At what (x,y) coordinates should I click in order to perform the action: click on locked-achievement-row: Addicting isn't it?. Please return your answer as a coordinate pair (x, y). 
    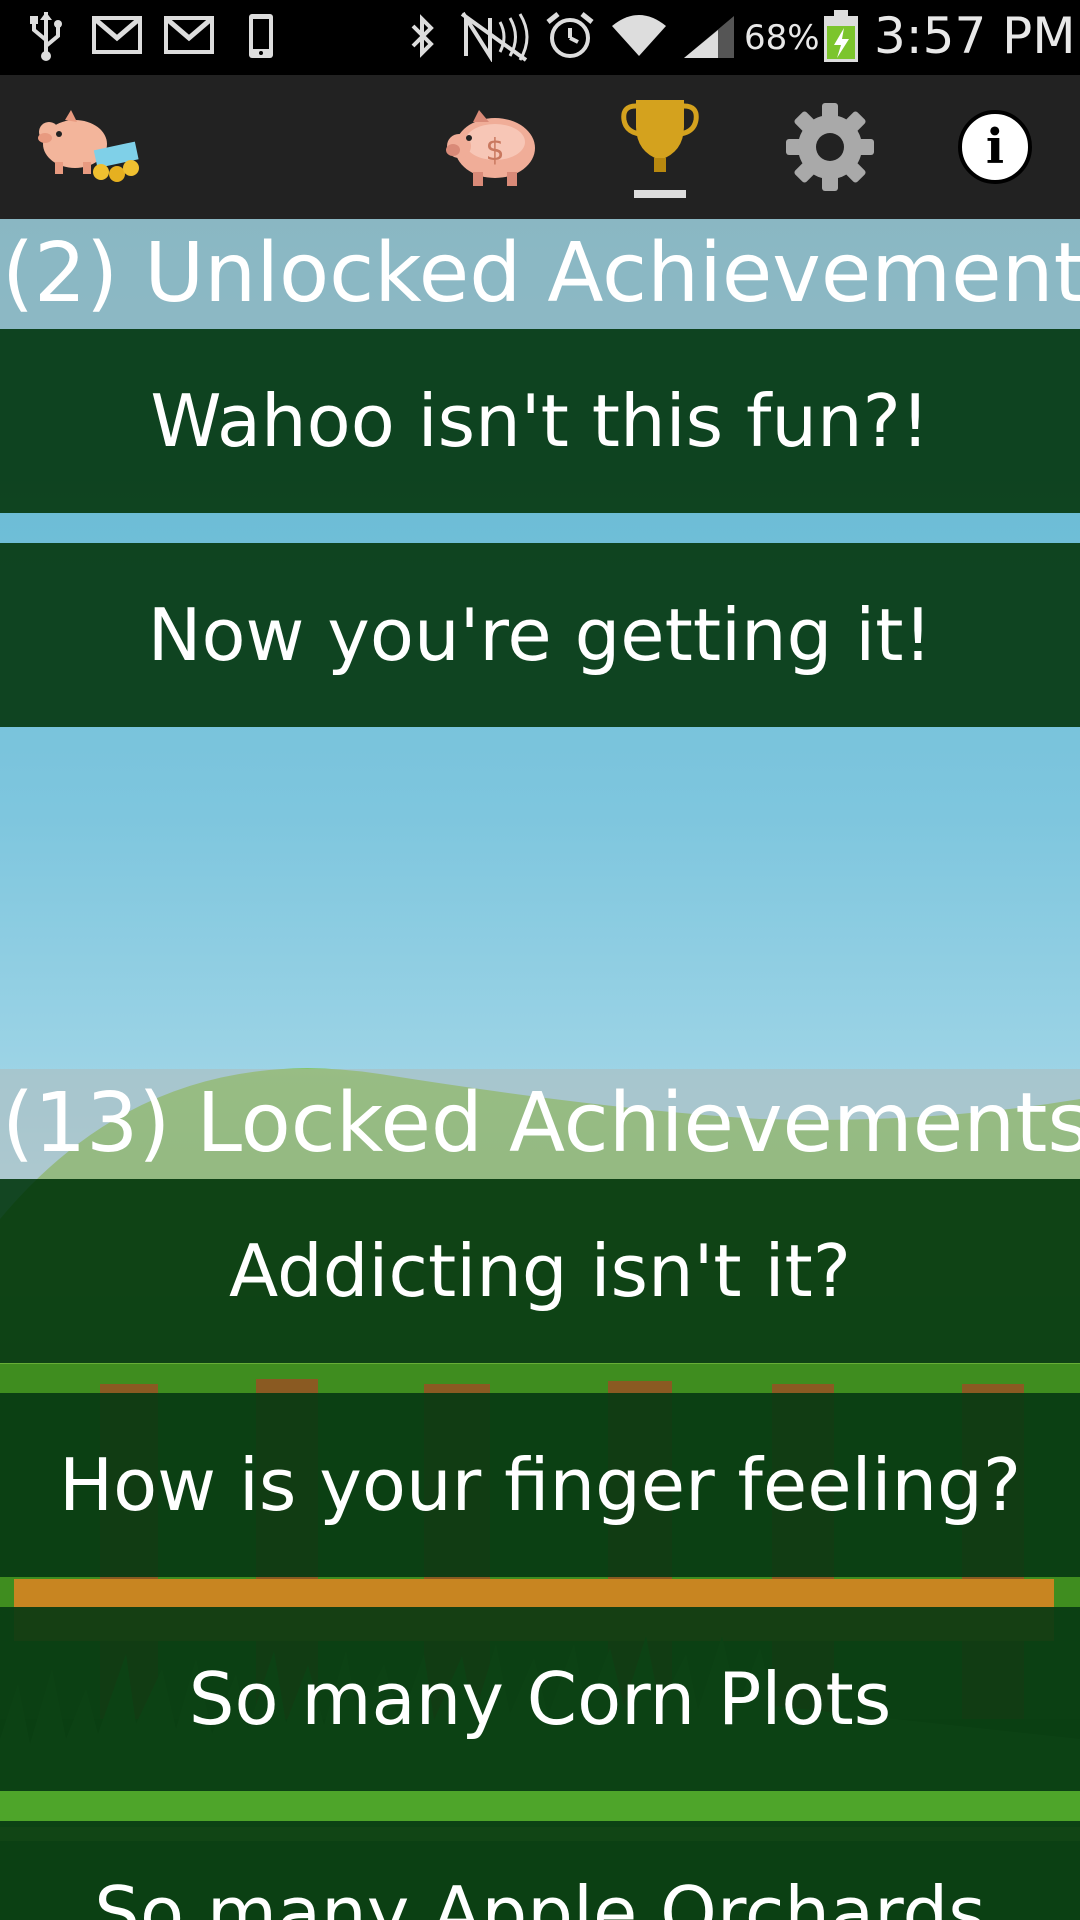
    Looking at the image, I should click on (540, 1271).